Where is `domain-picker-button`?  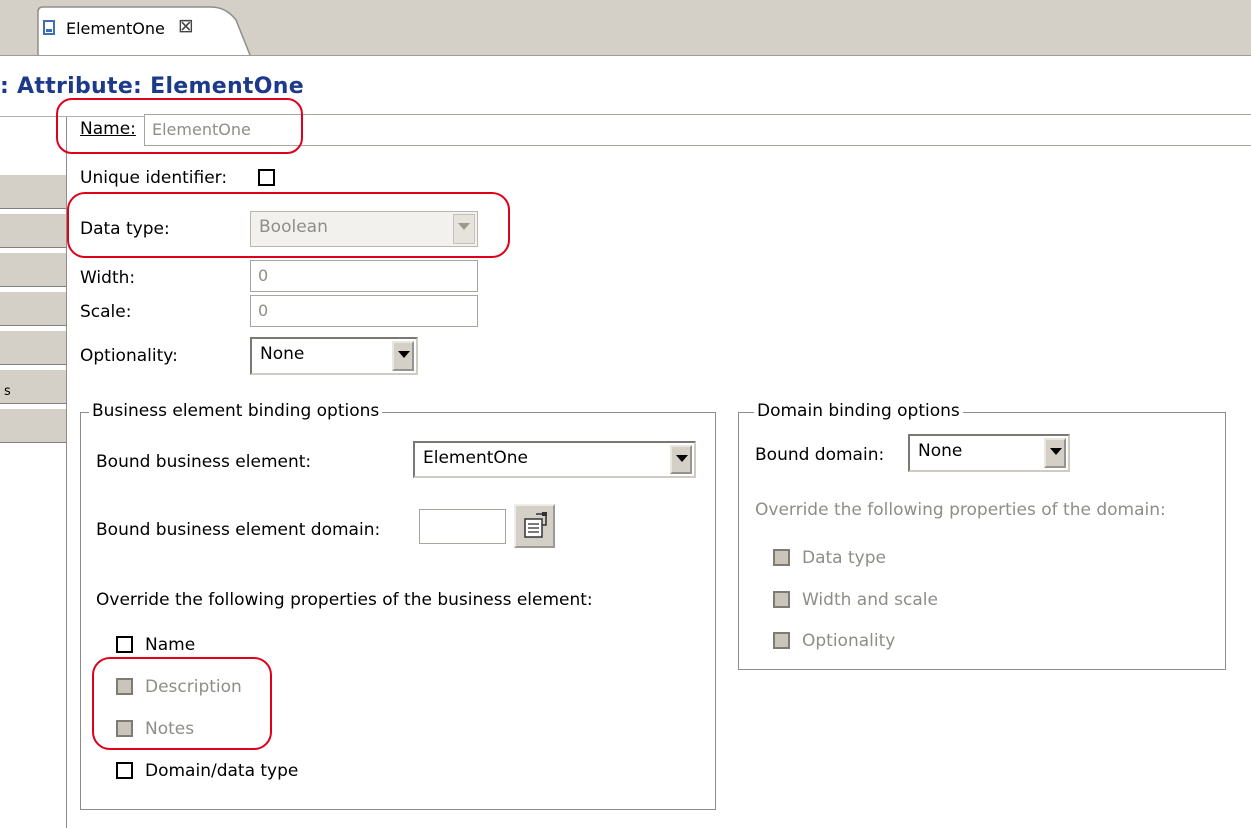 domain-picker-button is located at coordinates (534, 526).